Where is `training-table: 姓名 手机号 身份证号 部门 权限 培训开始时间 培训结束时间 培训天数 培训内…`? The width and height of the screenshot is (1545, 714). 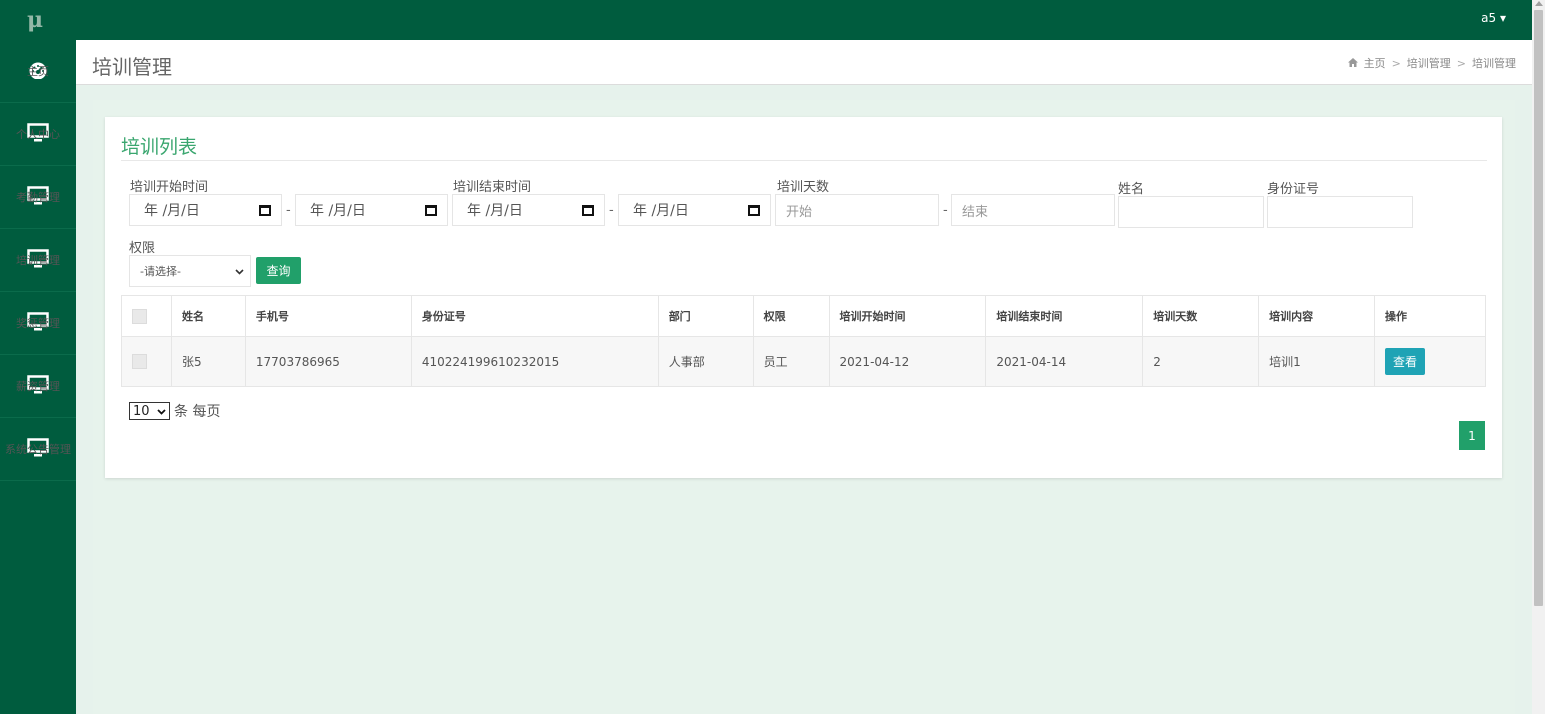 training-table: 姓名 手机号 身份证号 部门 权限 培训开始时间 培训结束时间 培训天数 培训内… is located at coordinates (803, 341).